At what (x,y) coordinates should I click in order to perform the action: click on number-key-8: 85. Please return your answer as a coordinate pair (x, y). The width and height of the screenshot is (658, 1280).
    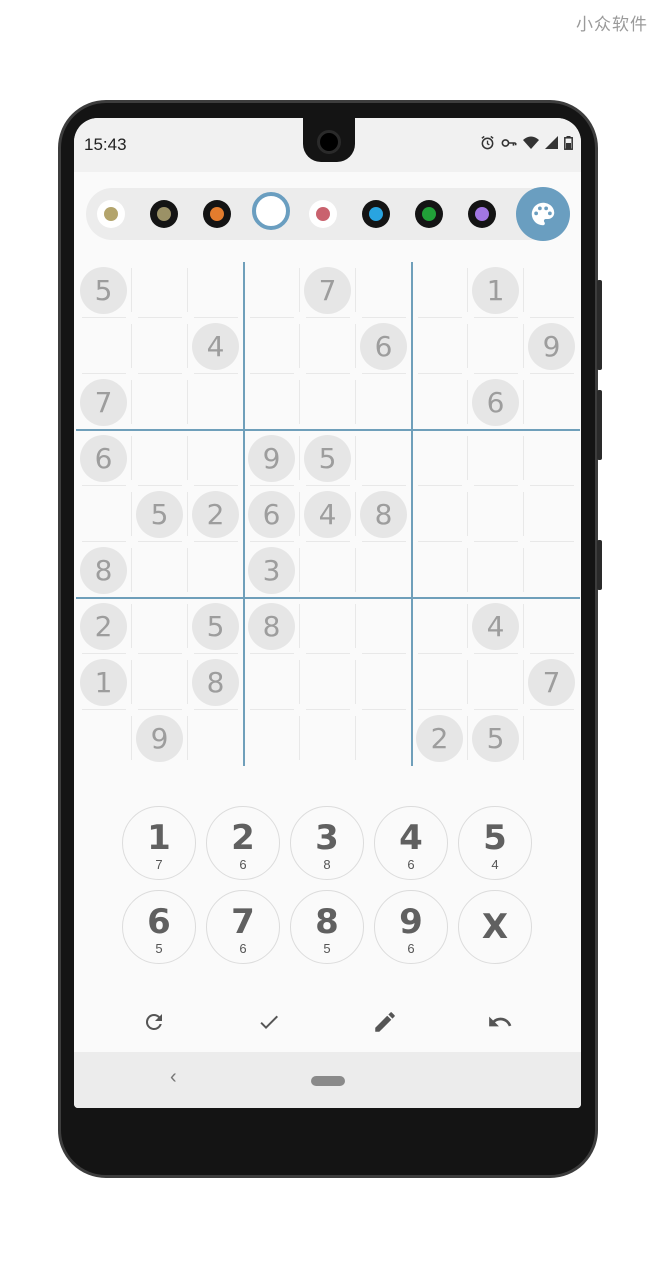
    Looking at the image, I should click on (327, 927).